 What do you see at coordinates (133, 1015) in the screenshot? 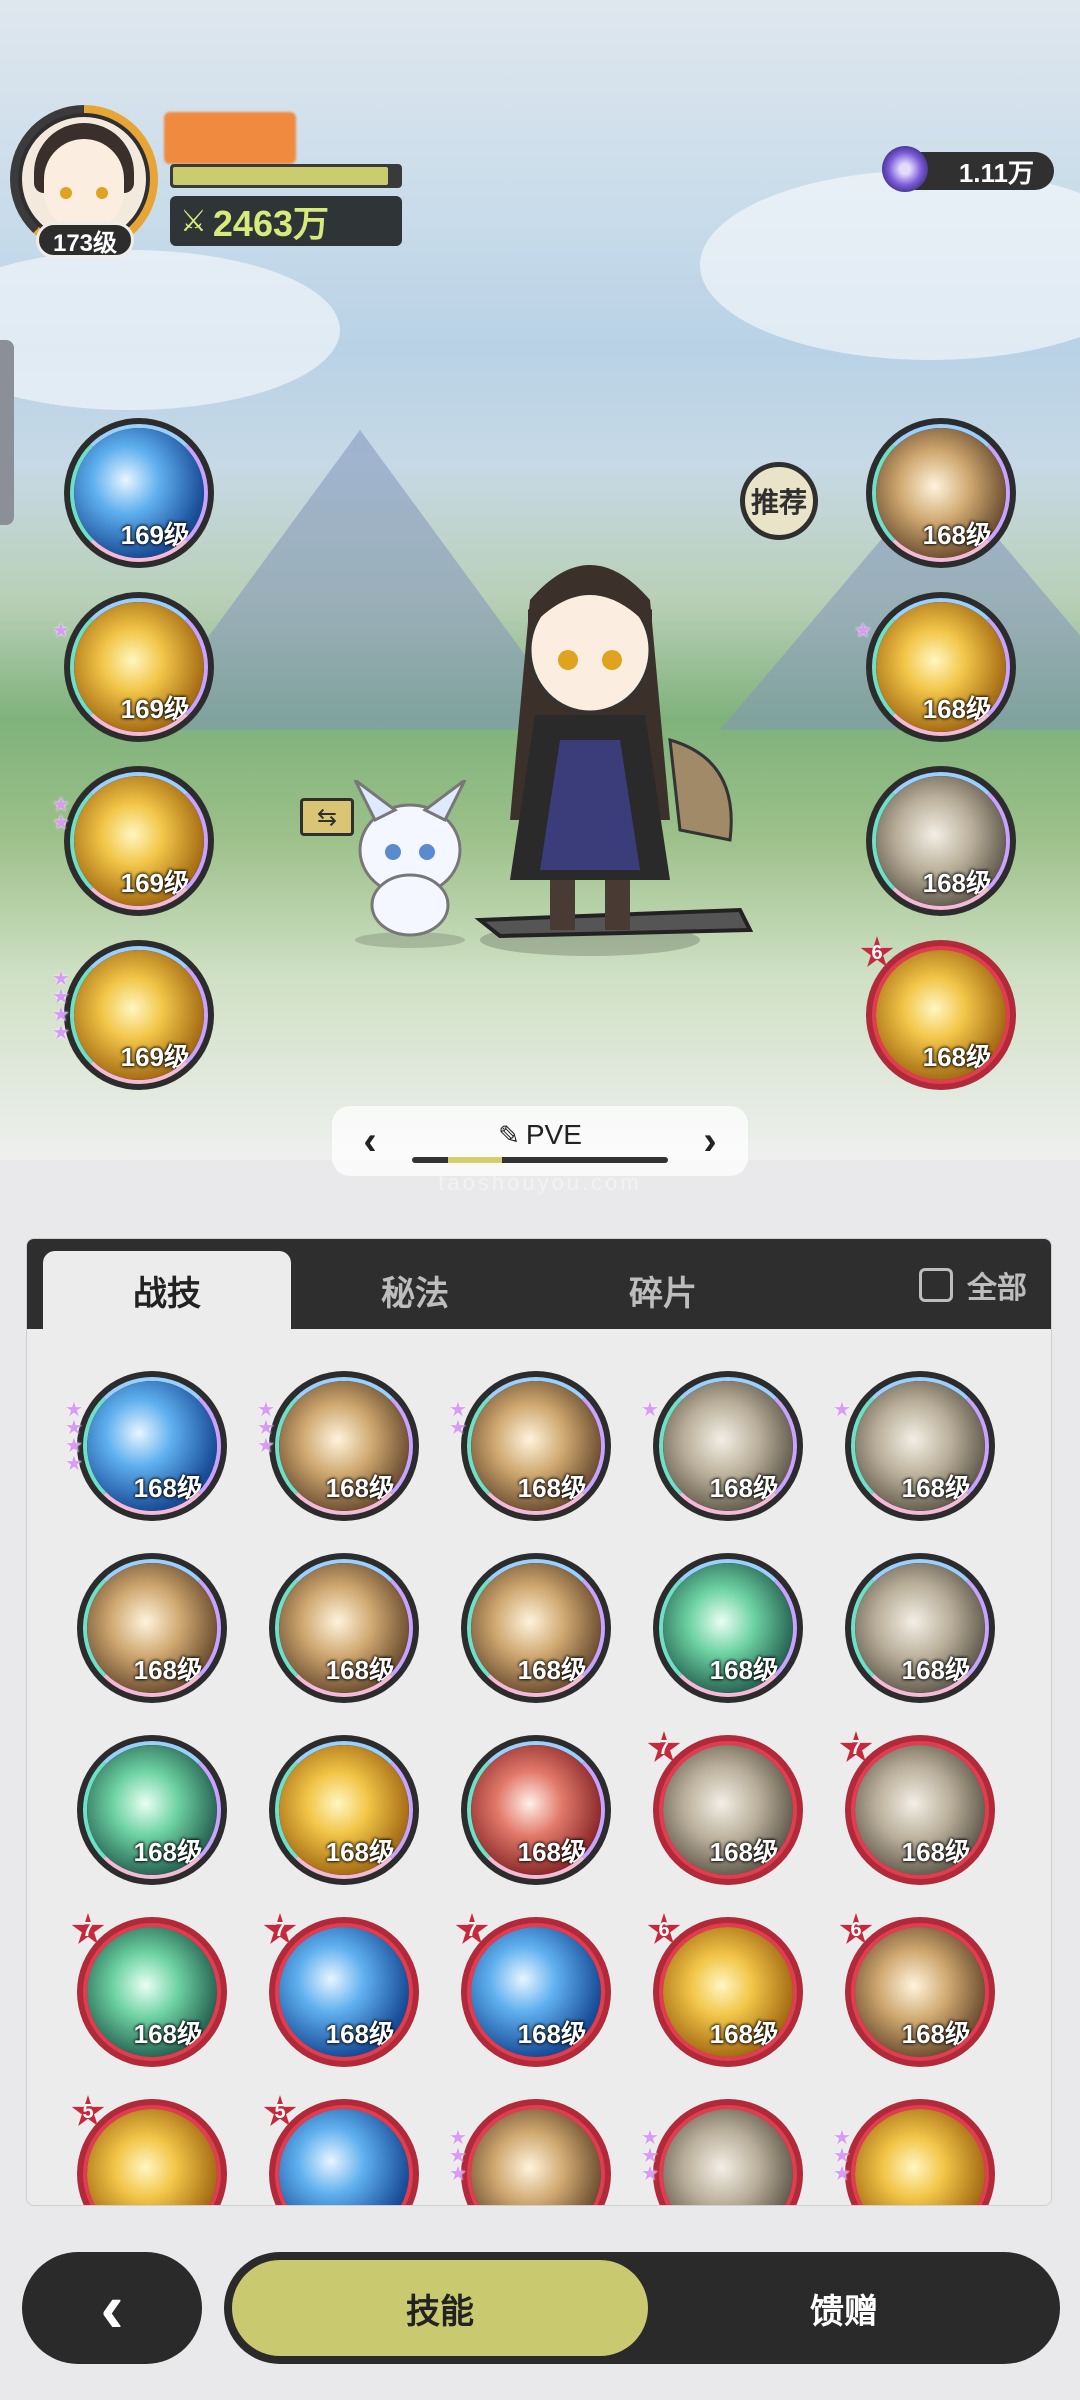
I see `equipped-skill-left-4: 169级 ★ ★ ★ ★` at bounding box center [133, 1015].